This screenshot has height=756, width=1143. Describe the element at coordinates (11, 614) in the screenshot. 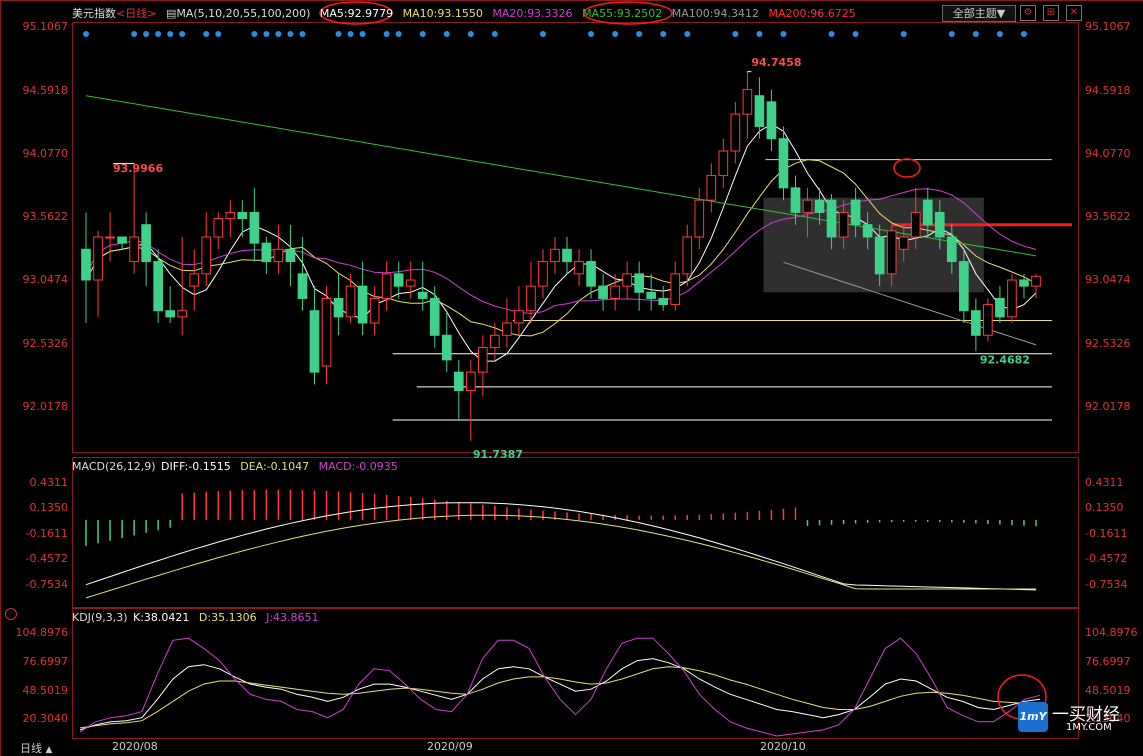

I see `panel-toggle-icon: ◦` at that location.